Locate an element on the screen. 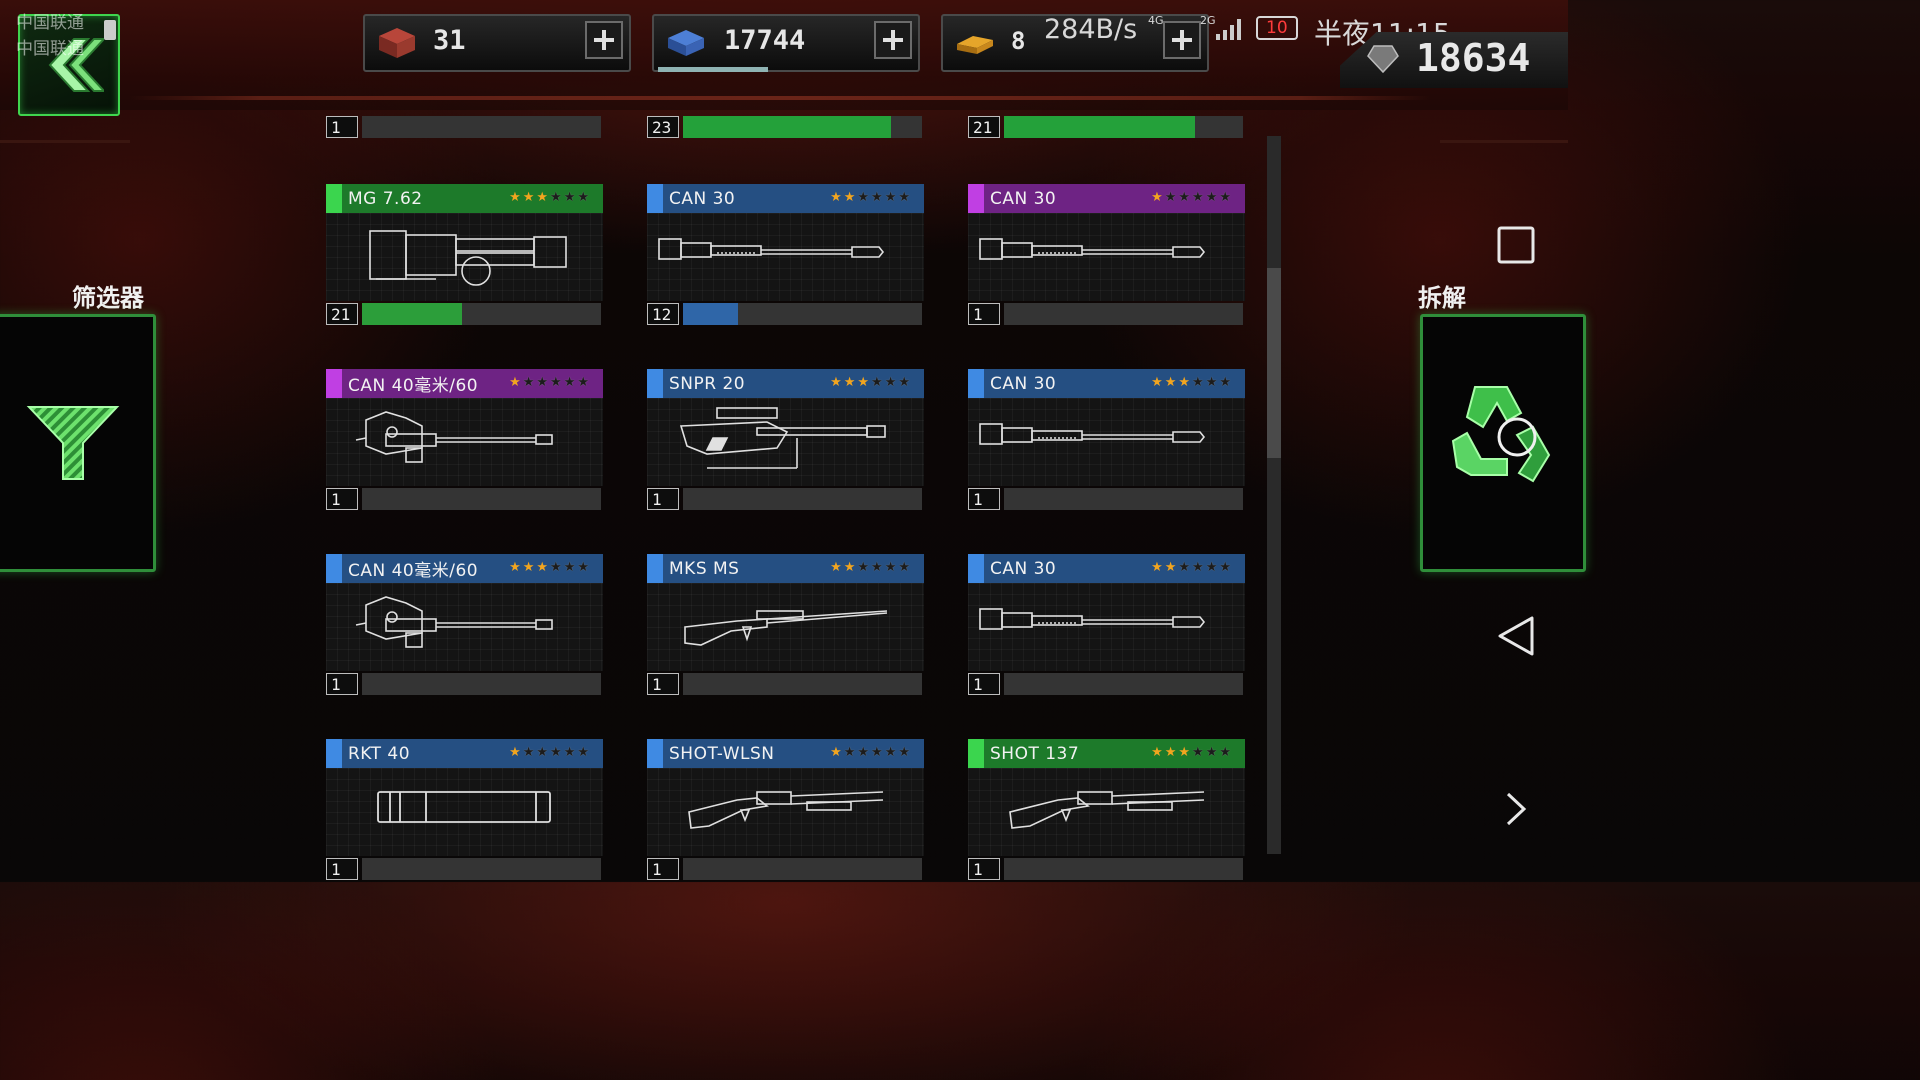 This screenshot has width=1920, height=1080. plus-icon is located at coordinates (1182, 40).